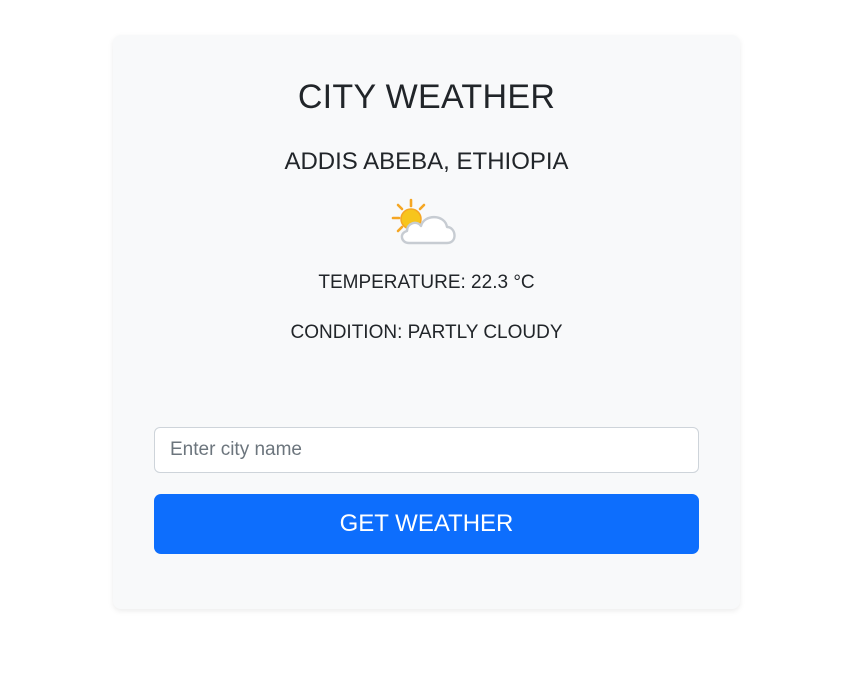 The height and width of the screenshot is (686, 857). What do you see at coordinates (426, 524) in the screenshot?
I see `get-weather-button: GET WEATHER` at bounding box center [426, 524].